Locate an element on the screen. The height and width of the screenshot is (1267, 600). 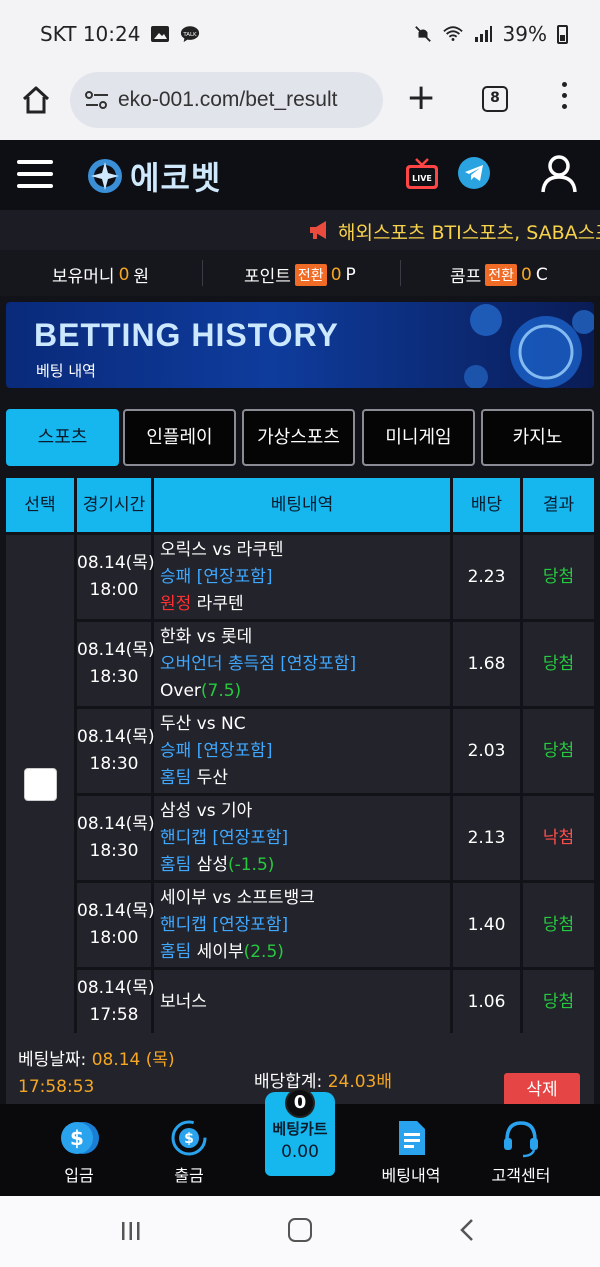
deposit-coin-icon: $ is located at coordinates (80, 1138).